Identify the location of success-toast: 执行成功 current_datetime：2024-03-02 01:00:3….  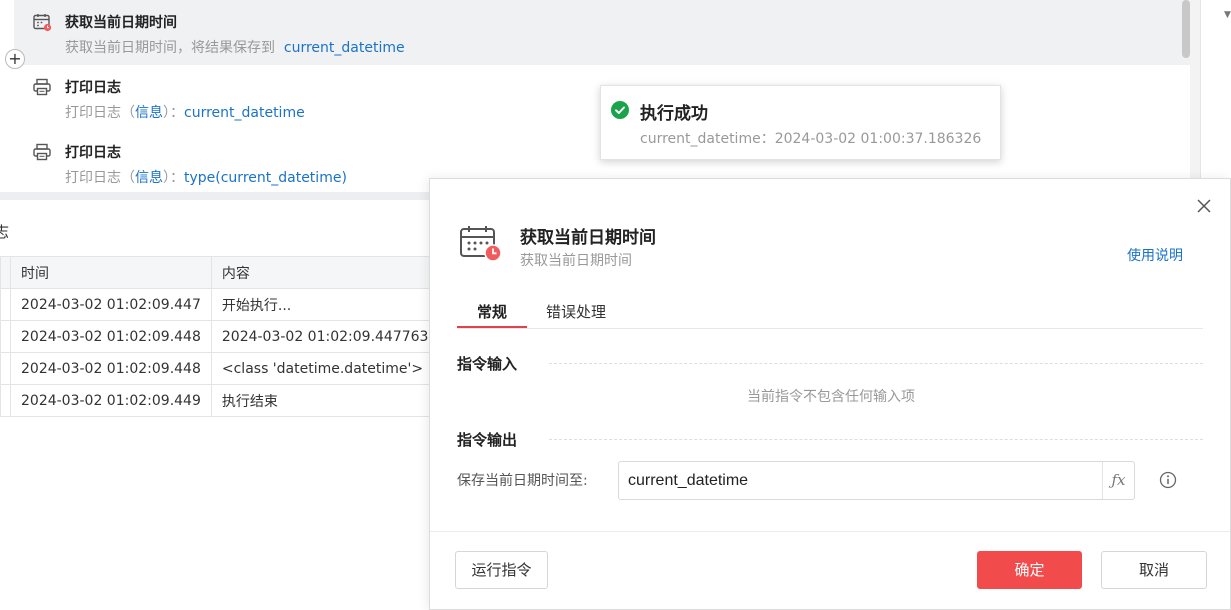
(800, 122).